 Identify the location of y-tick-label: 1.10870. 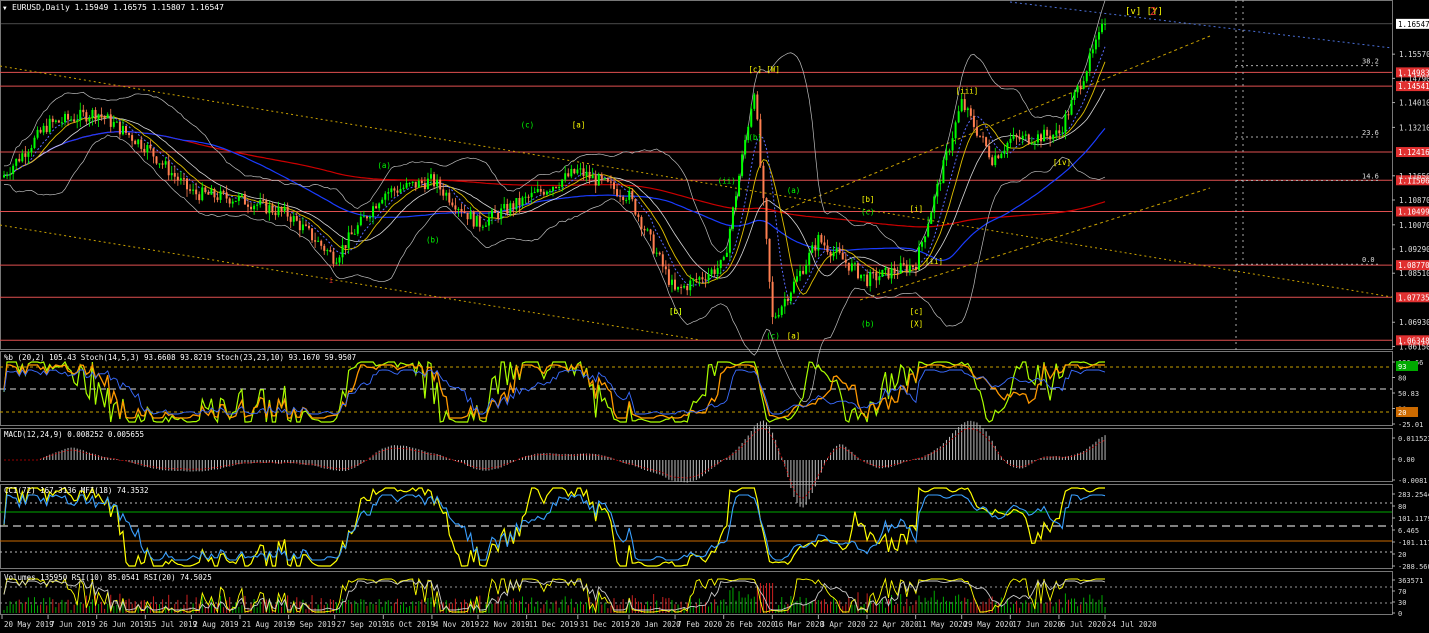
(1414, 200).